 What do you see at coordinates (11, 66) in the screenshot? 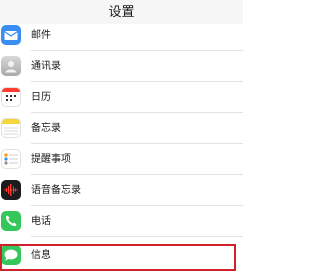
I see `contacts-icon` at bounding box center [11, 66].